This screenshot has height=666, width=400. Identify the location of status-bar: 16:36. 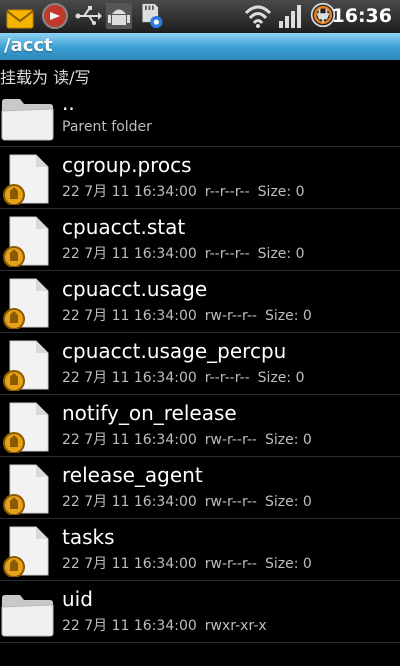
(200, 16).